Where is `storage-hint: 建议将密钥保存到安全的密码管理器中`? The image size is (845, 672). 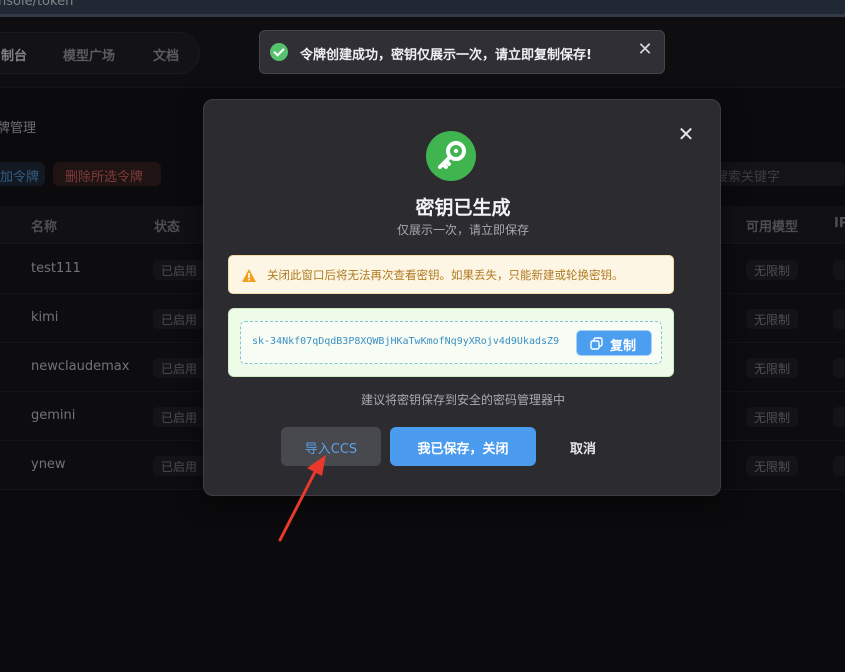 storage-hint: 建议将密钥保存到安全的密码管理器中 is located at coordinates (462, 400).